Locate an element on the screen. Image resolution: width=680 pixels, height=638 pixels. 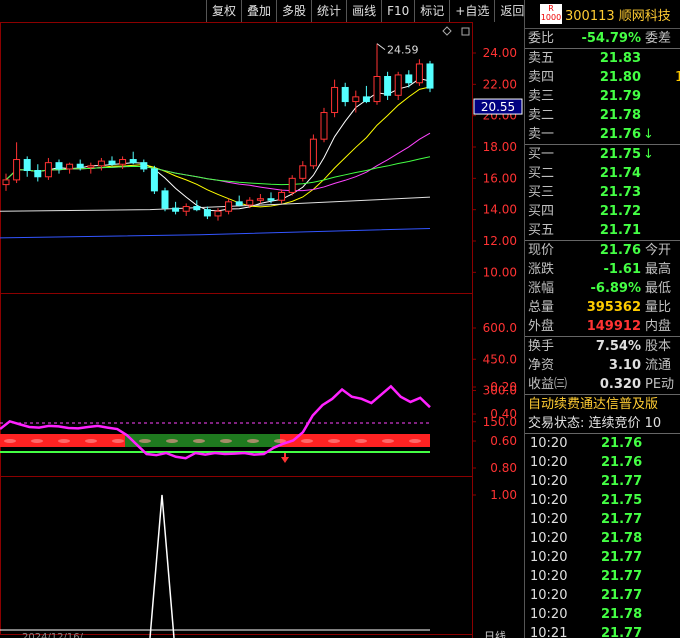
tick-row: 10:20 21.76 is located at coordinates (602, 443).